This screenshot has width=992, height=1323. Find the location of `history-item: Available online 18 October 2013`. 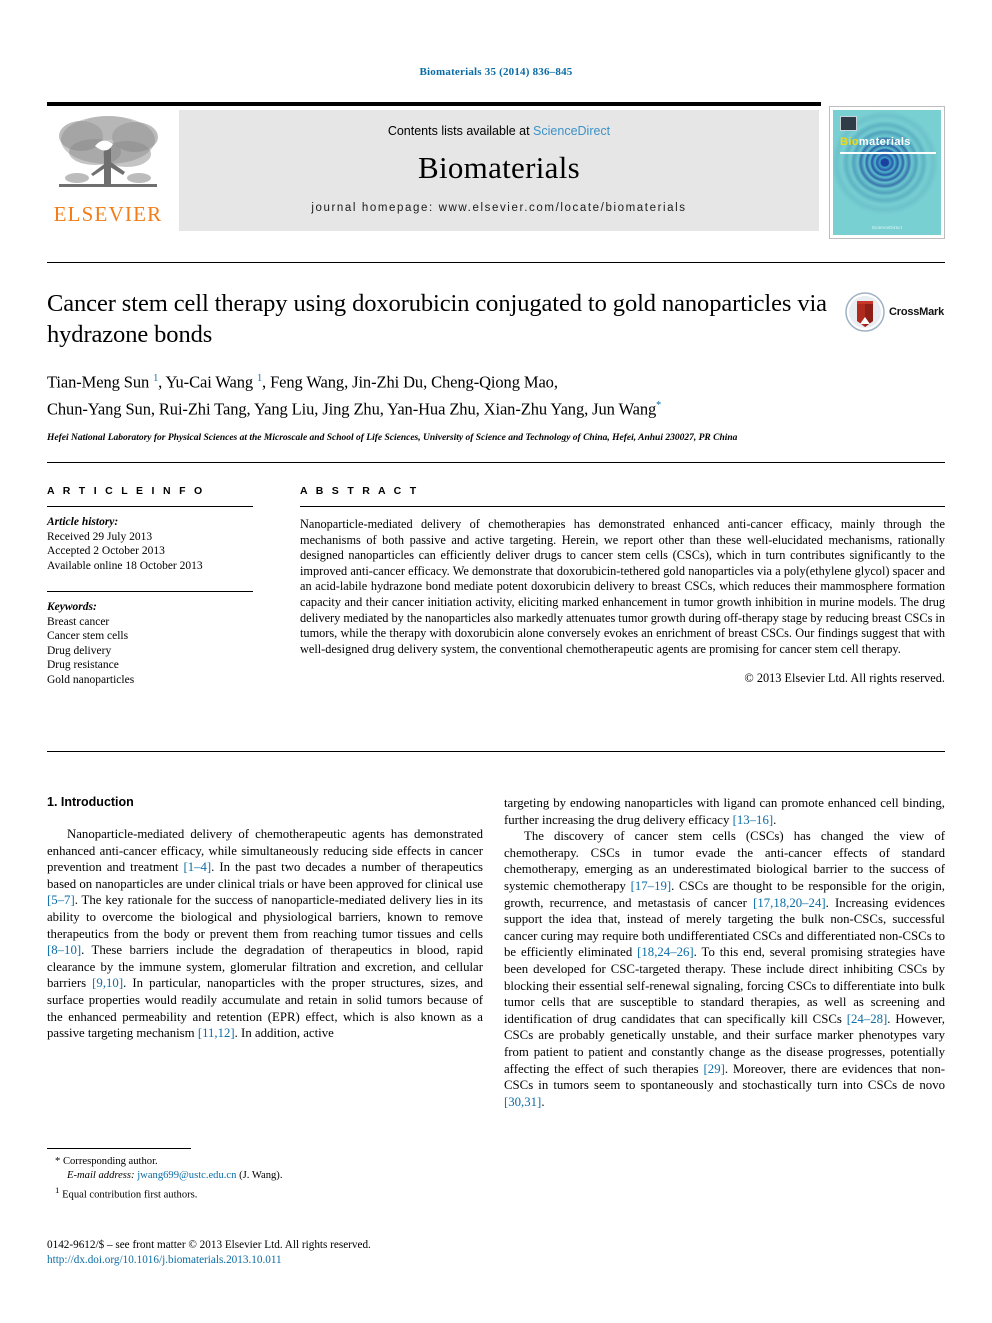

history-item: Available online 18 October 2013 is located at coordinates (125, 565).